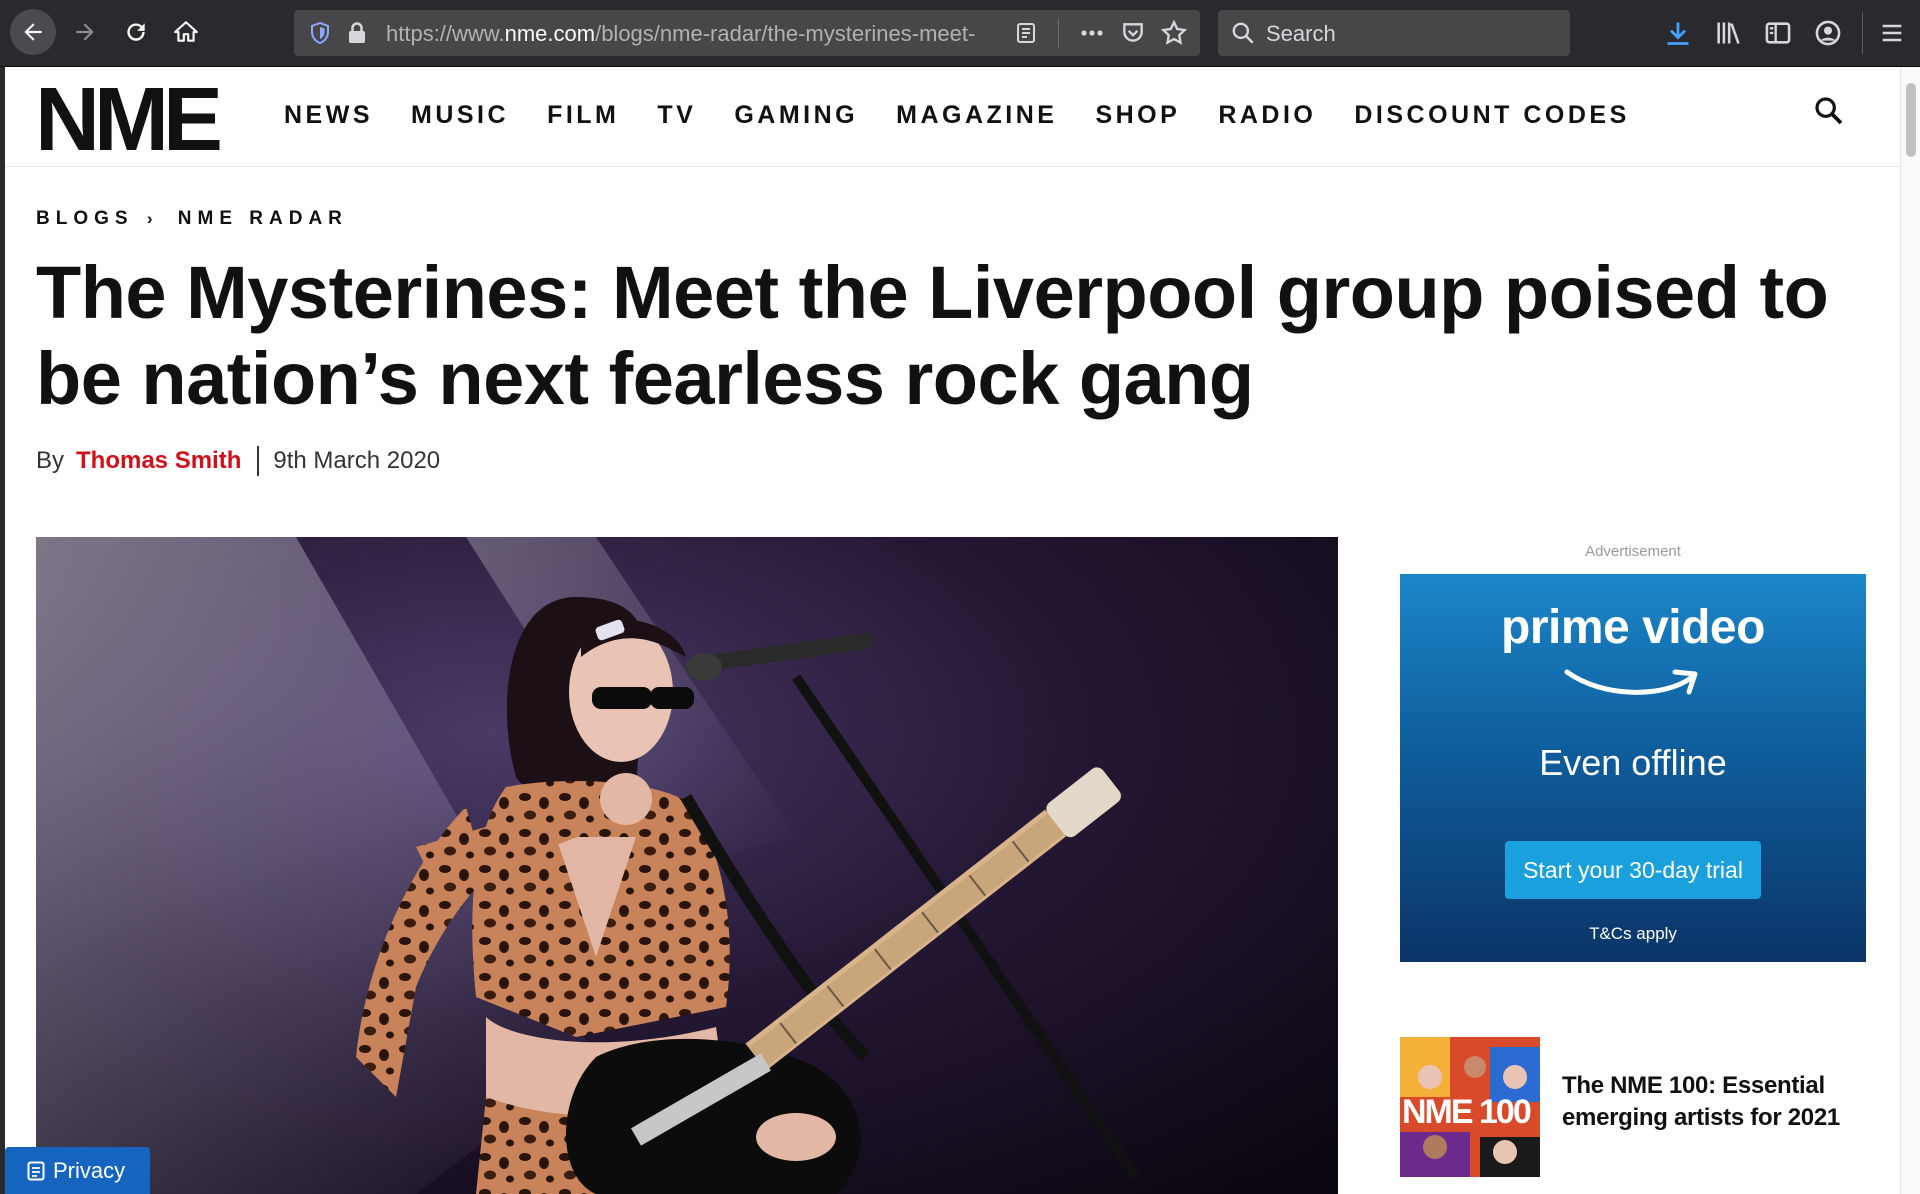  What do you see at coordinates (1133, 33) in the screenshot?
I see `pocket-icon` at bounding box center [1133, 33].